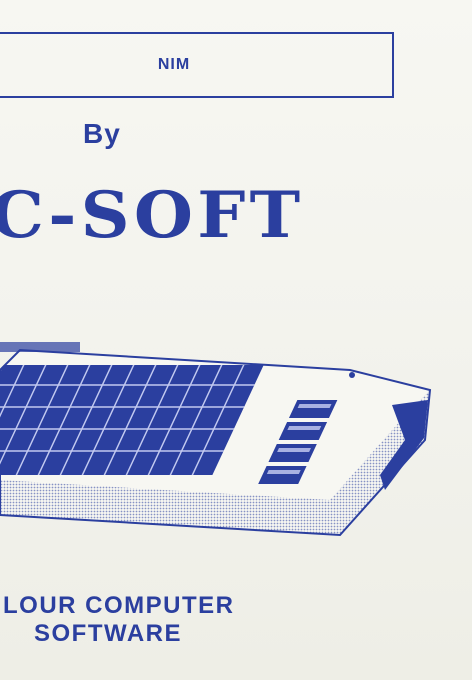 The image size is (472, 680). I want to click on power-led, so click(352, 375).